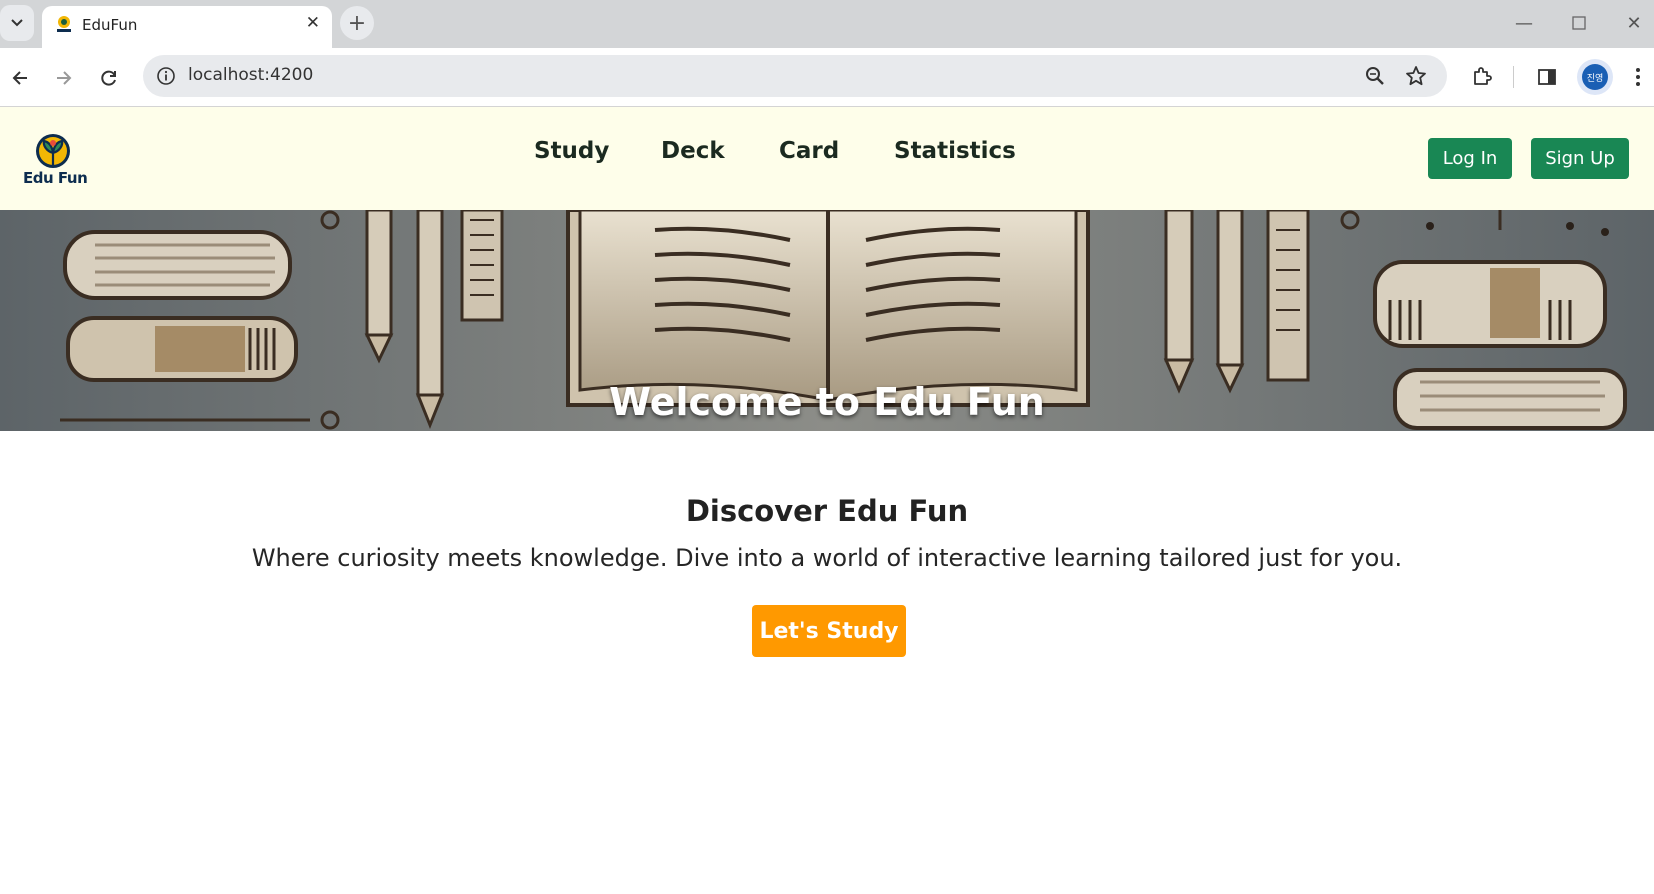 The height and width of the screenshot is (894, 1654). I want to click on signup-button: Sign Up, so click(1580, 158).